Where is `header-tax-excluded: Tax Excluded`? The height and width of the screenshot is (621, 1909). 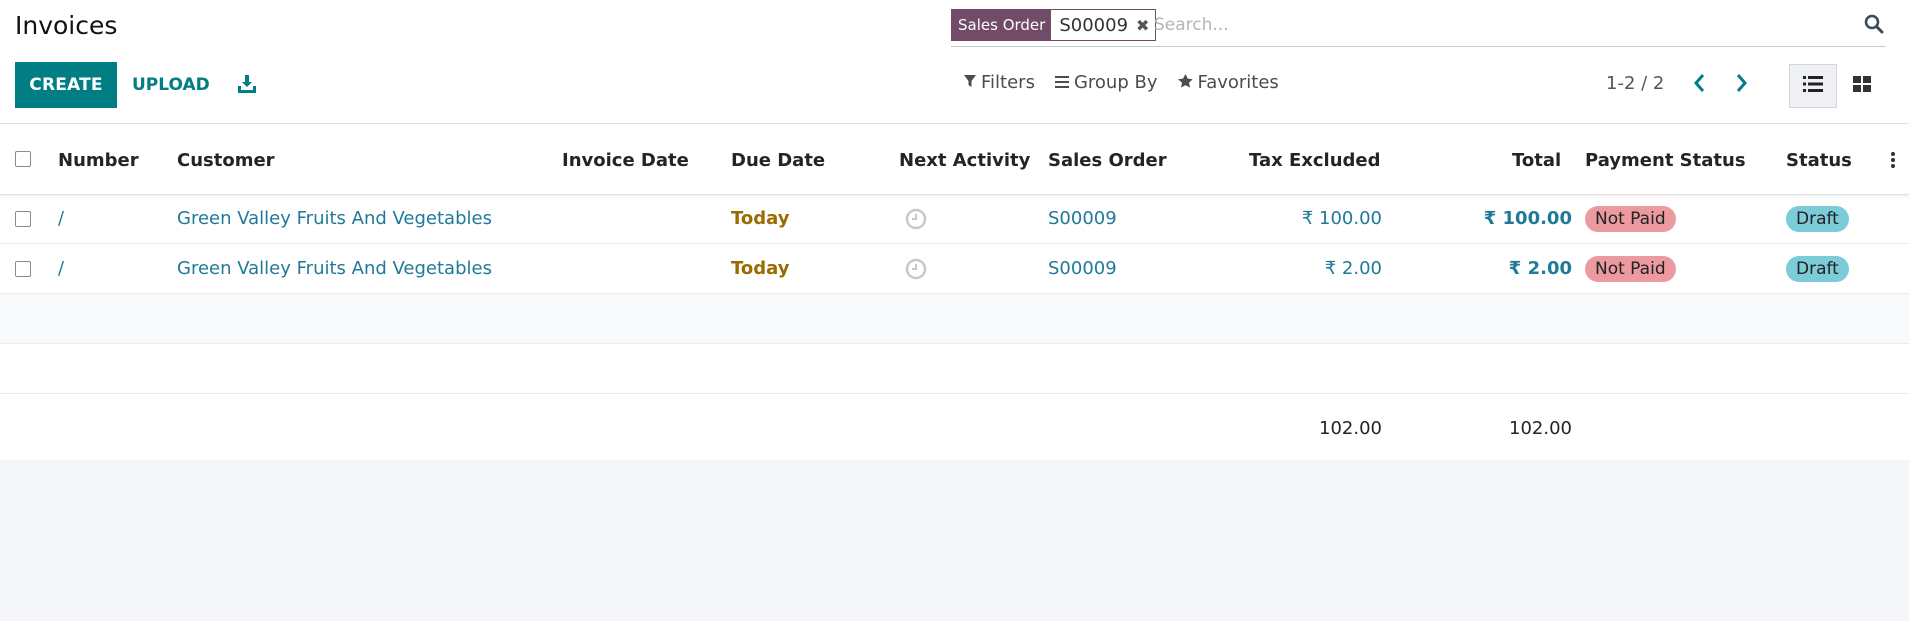 header-tax-excluded: Tax Excluded is located at coordinates (1315, 160).